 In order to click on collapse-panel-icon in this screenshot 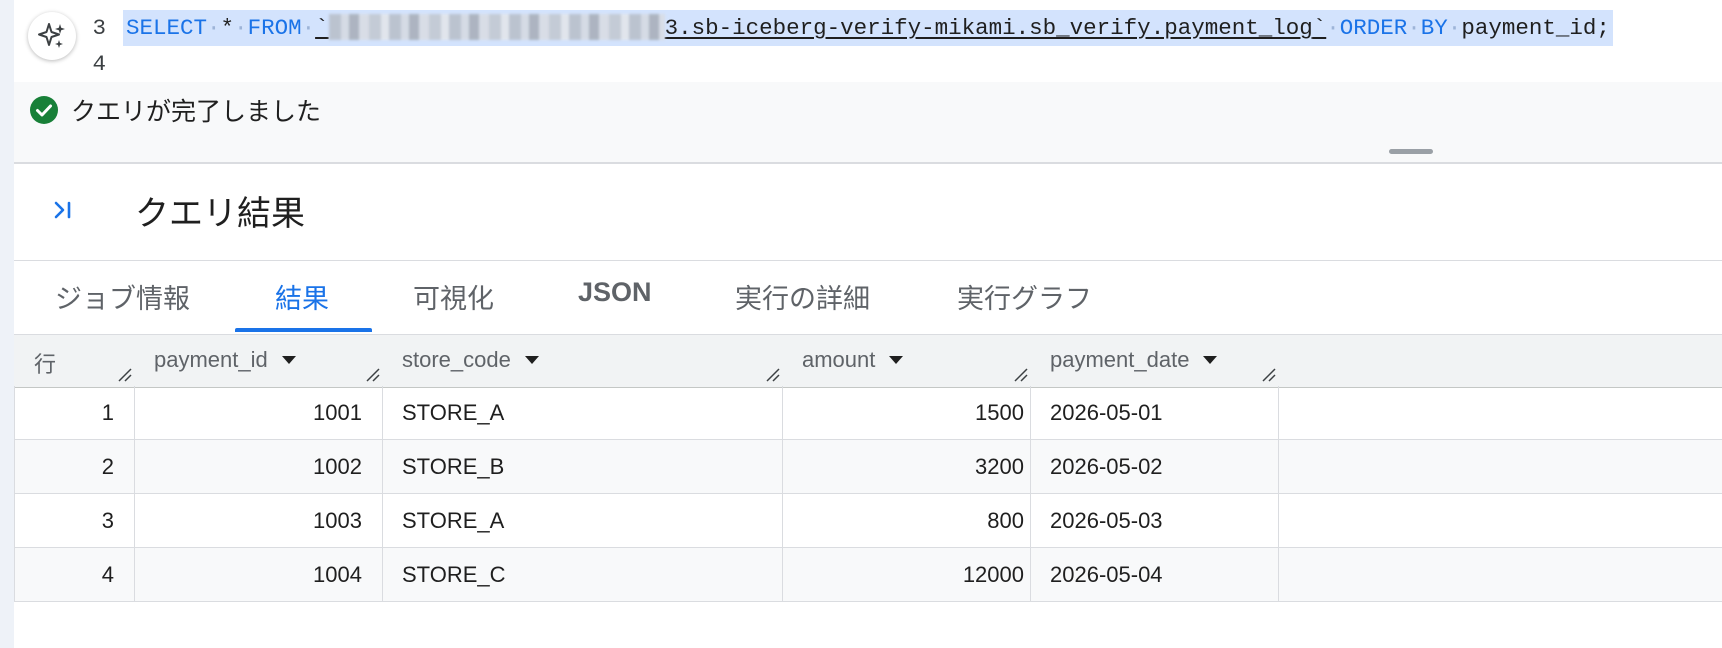, I will do `click(66, 210)`.